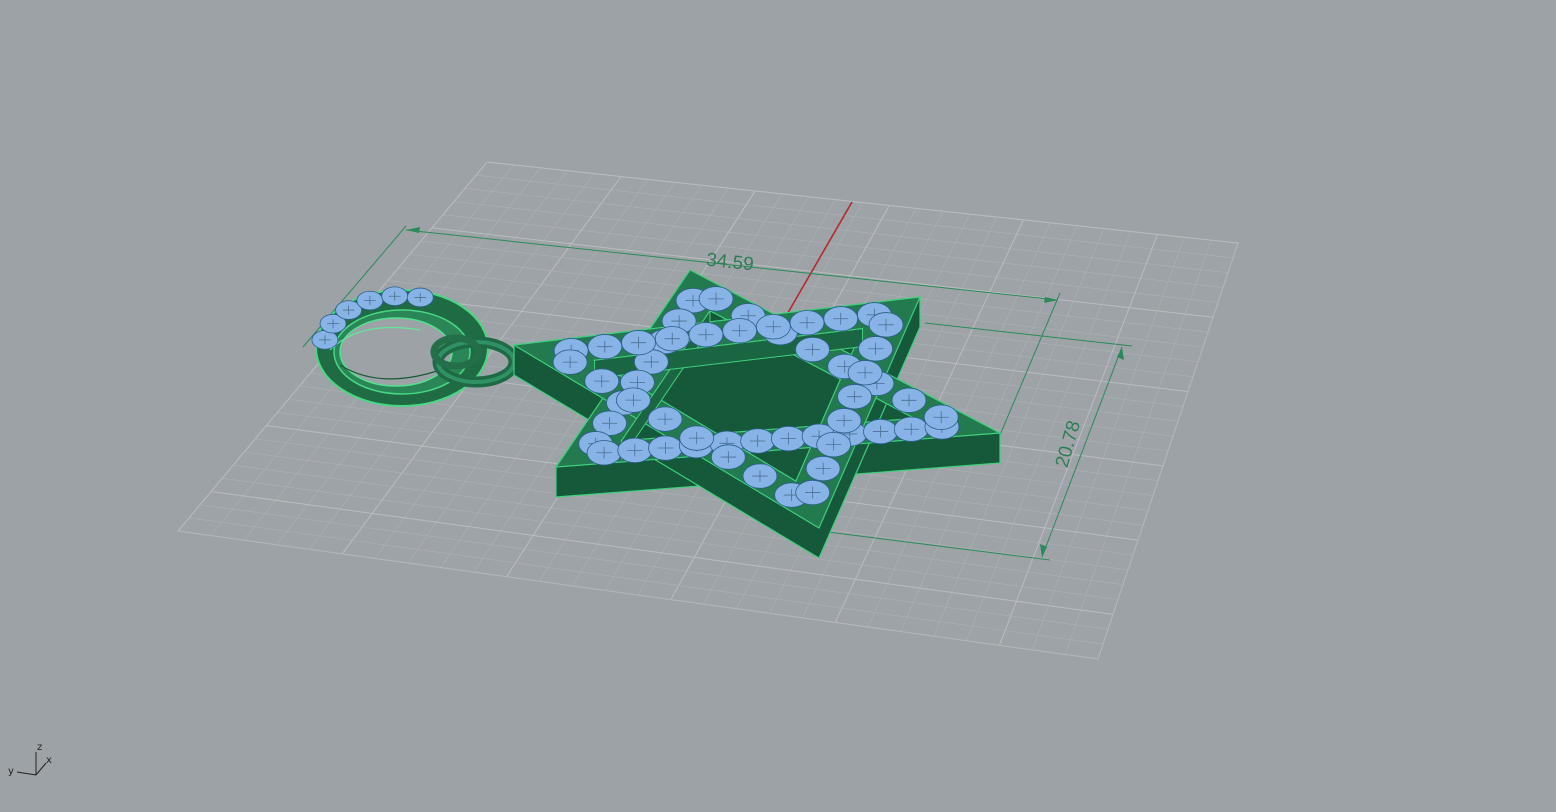 The width and height of the screenshot is (1556, 812). I want to click on y-axis-label: y, so click(11, 771).